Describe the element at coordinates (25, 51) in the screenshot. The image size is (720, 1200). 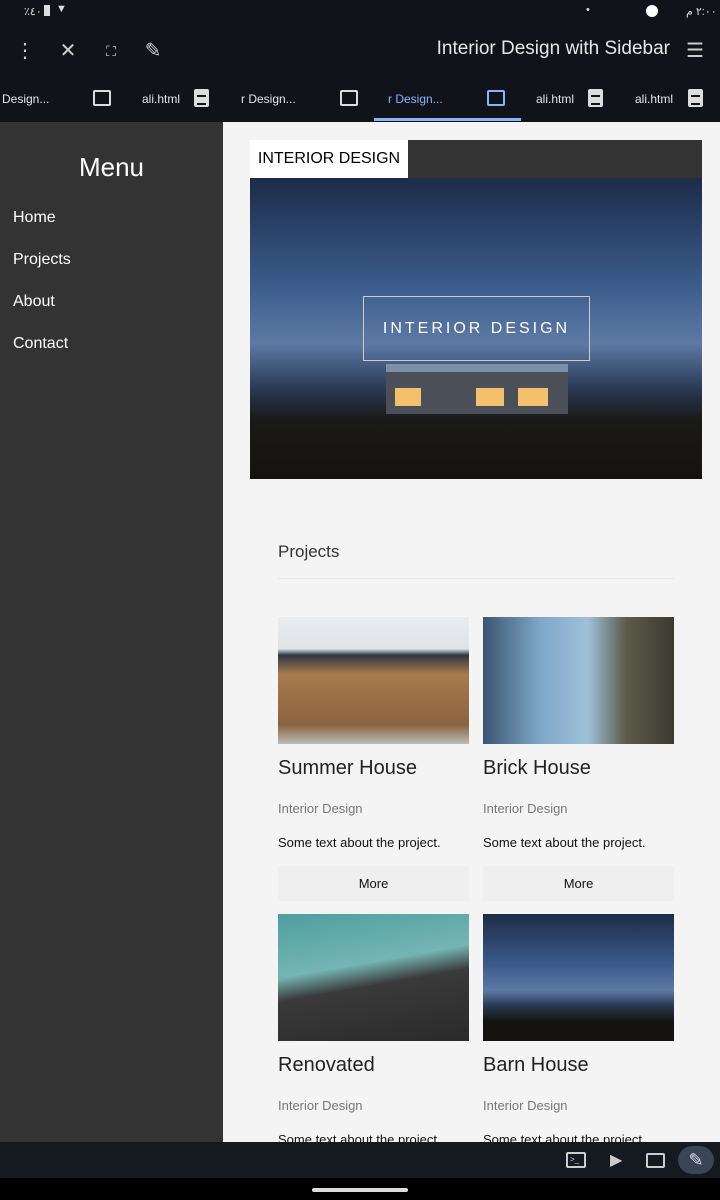
I see `more-vert-icon: ⋮` at that location.